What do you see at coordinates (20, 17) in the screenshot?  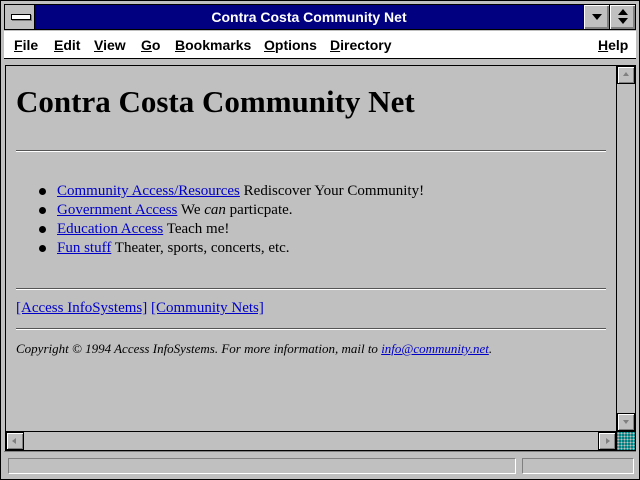 I see `system-menu-icon` at bounding box center [20, 17].